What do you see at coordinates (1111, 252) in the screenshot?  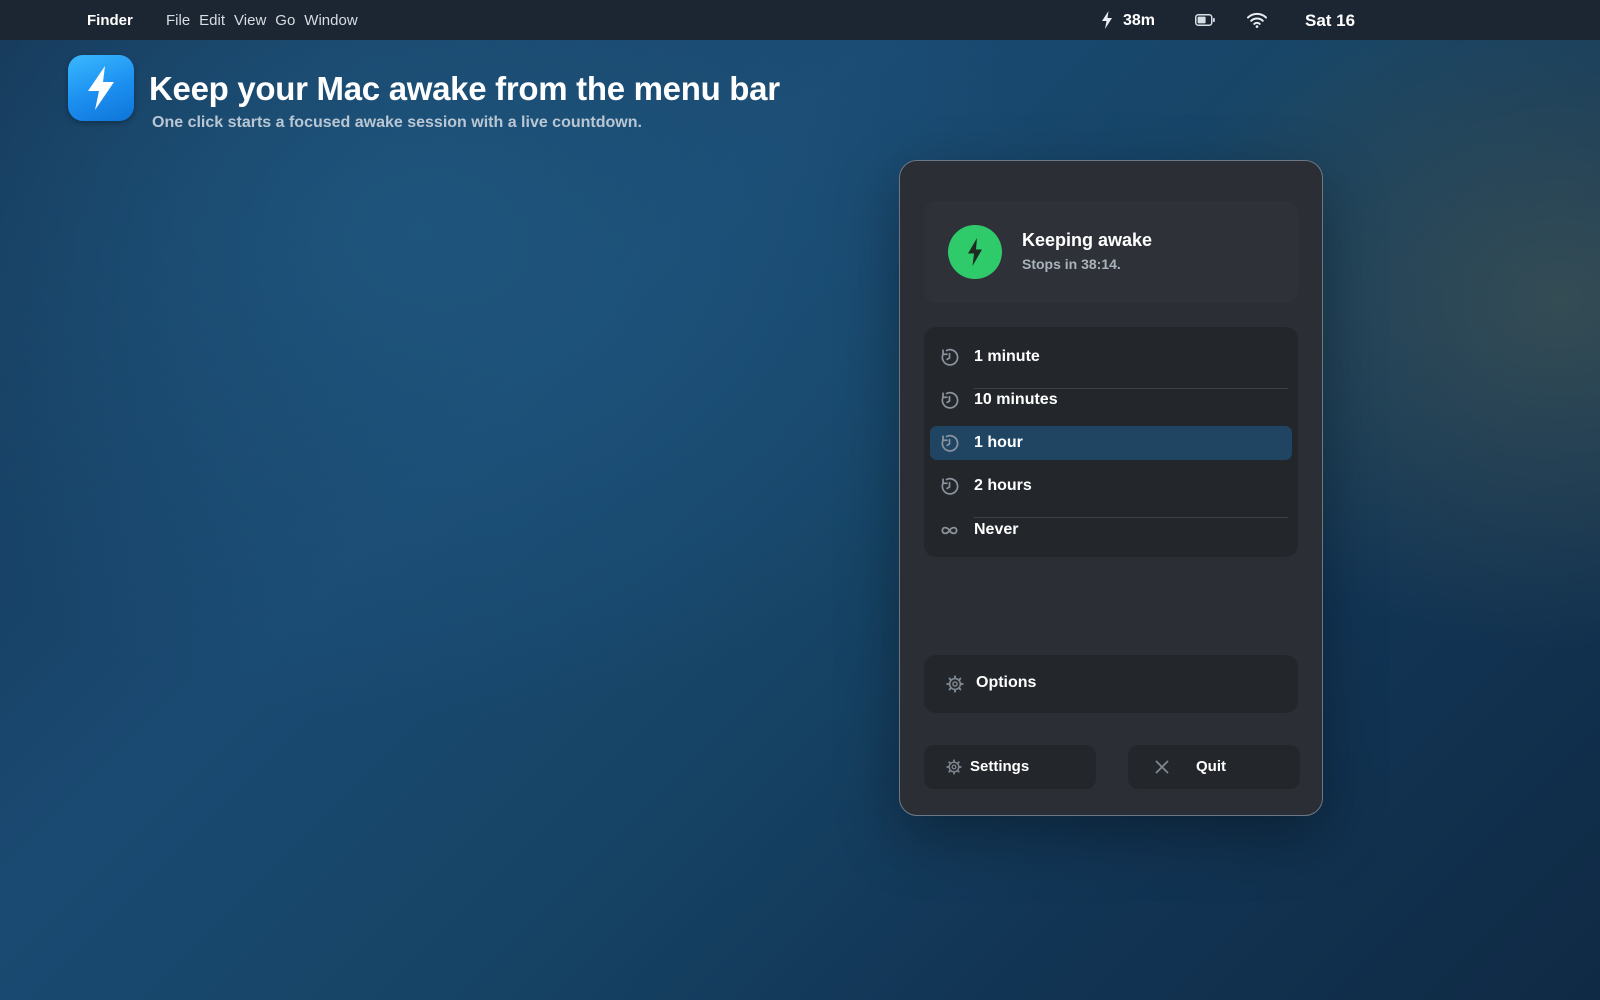 I see `status-card: Keeping awake Stops in 38:14.` at bounding box center [1111, 252].